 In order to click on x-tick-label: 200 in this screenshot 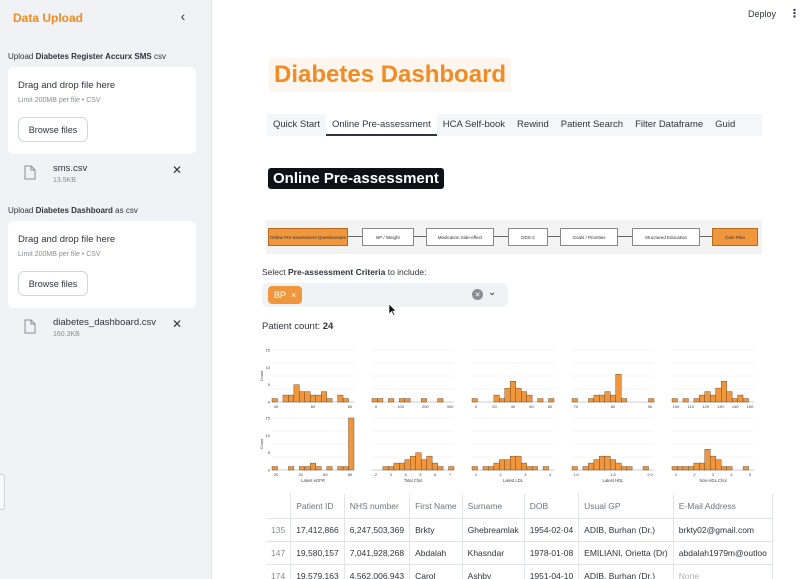, I will do `click(425, 406)`.